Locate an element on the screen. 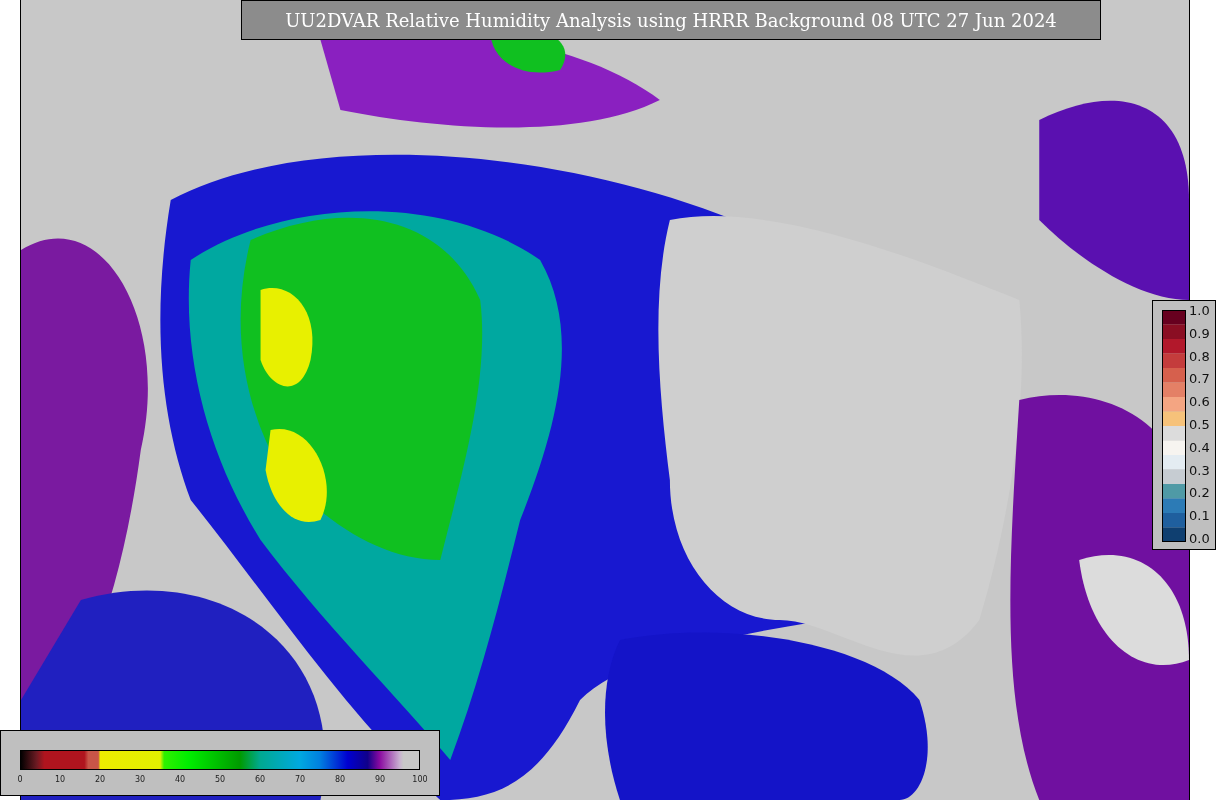 The image size is (1216, 800). tick-label: 0.2 is located at coordinates (1199, 493).